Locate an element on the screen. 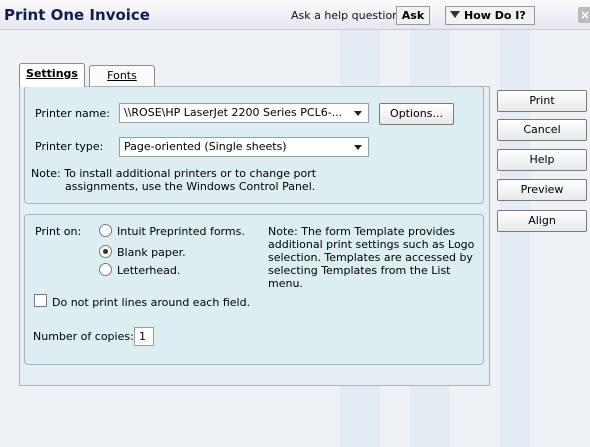 Image resolution: width=590 pixels, height=447 pixels. ask-button: Ask is located at coordinates (413, 15).